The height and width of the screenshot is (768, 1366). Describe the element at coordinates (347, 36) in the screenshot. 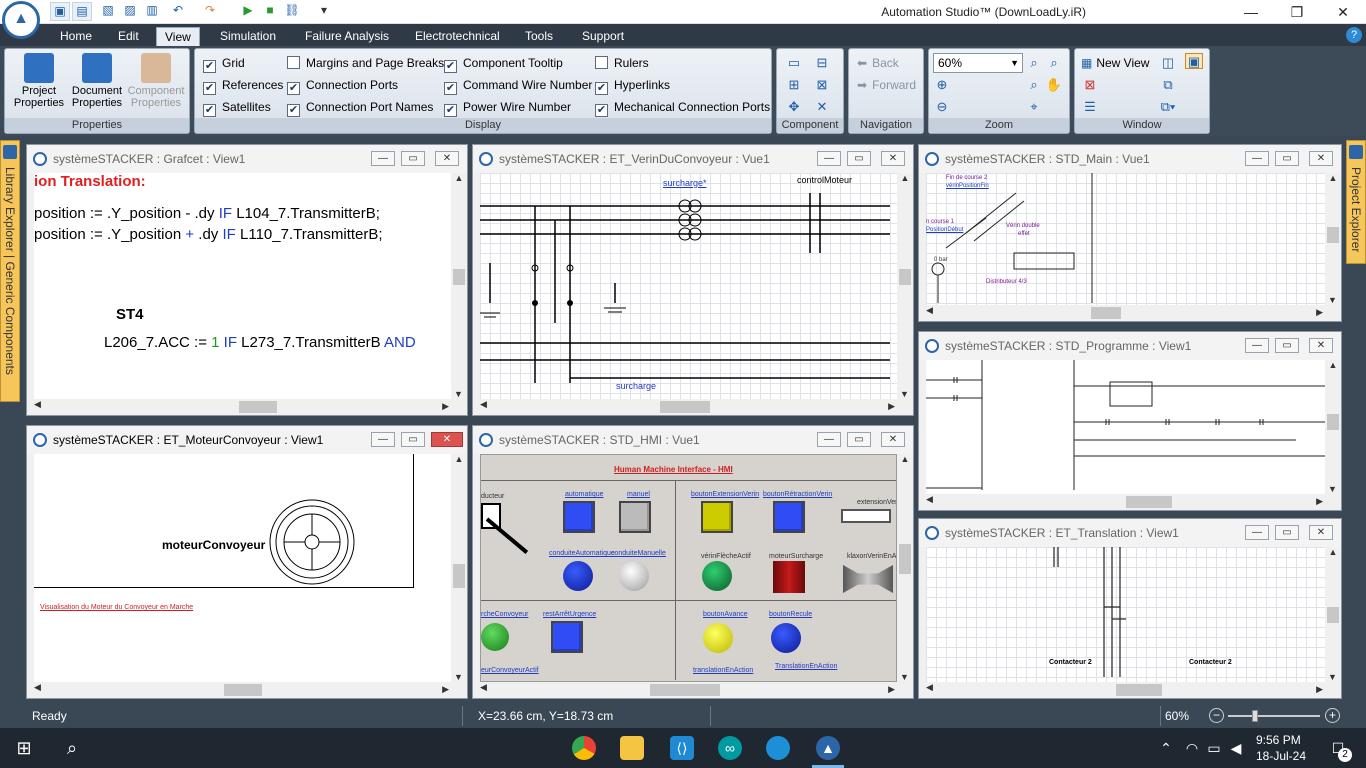

I see `tab-failure-analysis: Failure Analysis` at that location.